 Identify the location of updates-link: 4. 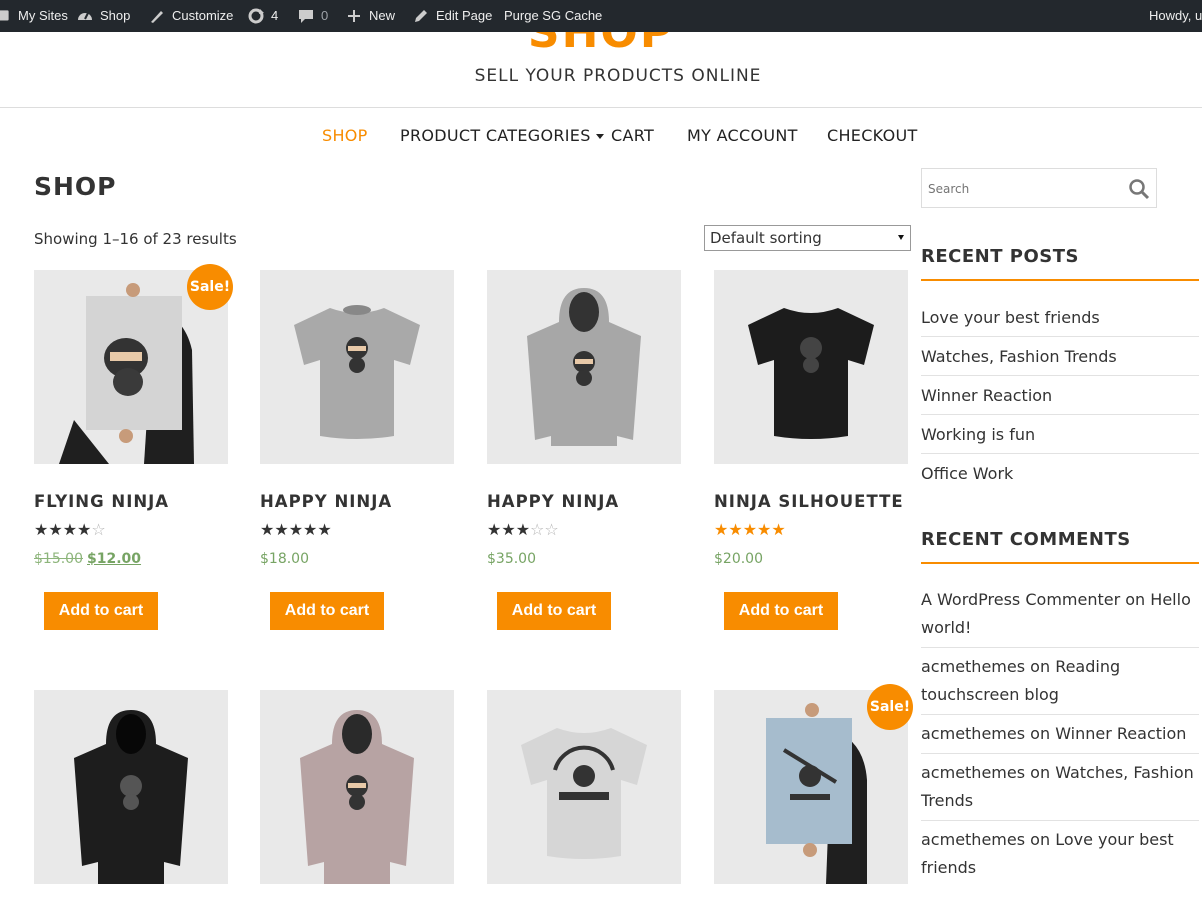
(262, 16).